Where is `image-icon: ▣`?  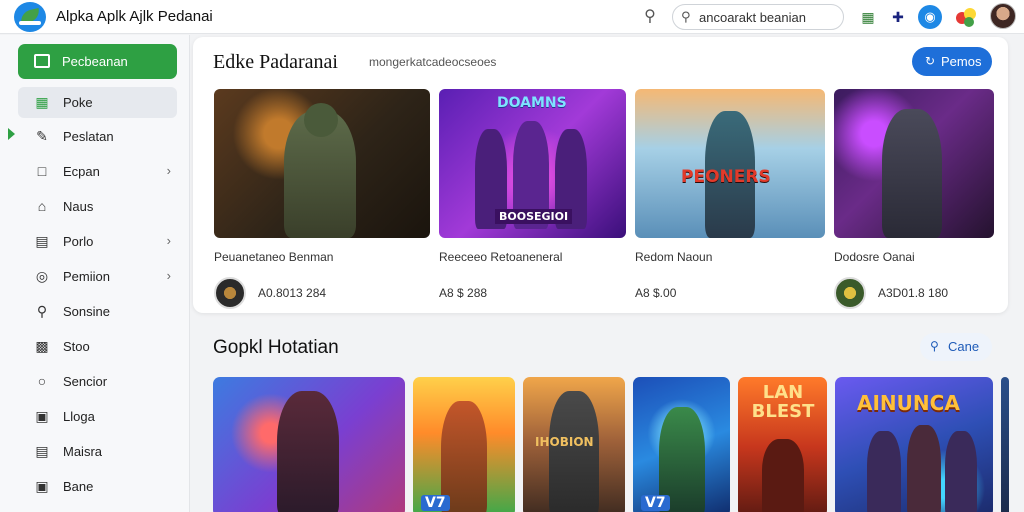
image-icon: ▣ is located at coordinates (42, 416).